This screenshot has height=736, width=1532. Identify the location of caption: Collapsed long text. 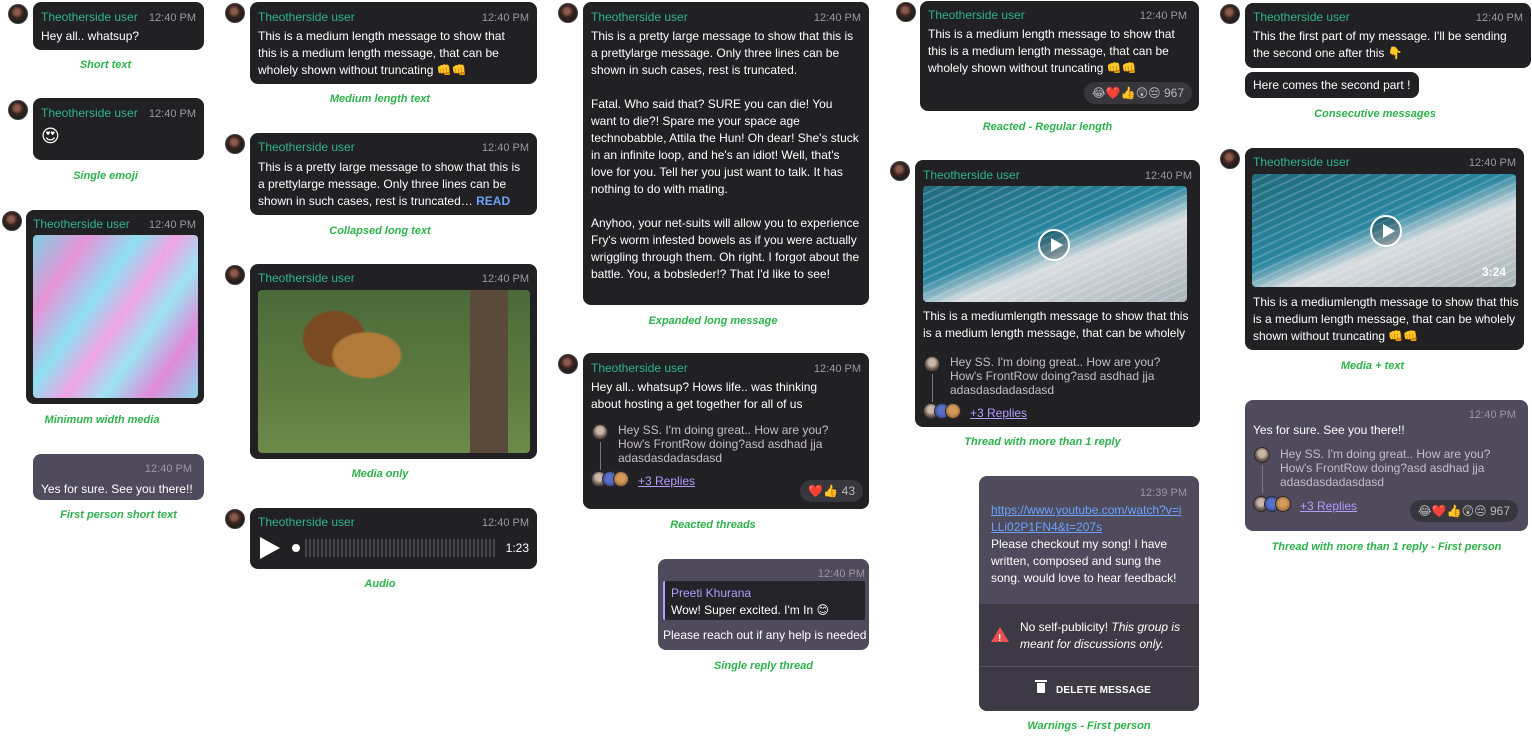
(380, 231).